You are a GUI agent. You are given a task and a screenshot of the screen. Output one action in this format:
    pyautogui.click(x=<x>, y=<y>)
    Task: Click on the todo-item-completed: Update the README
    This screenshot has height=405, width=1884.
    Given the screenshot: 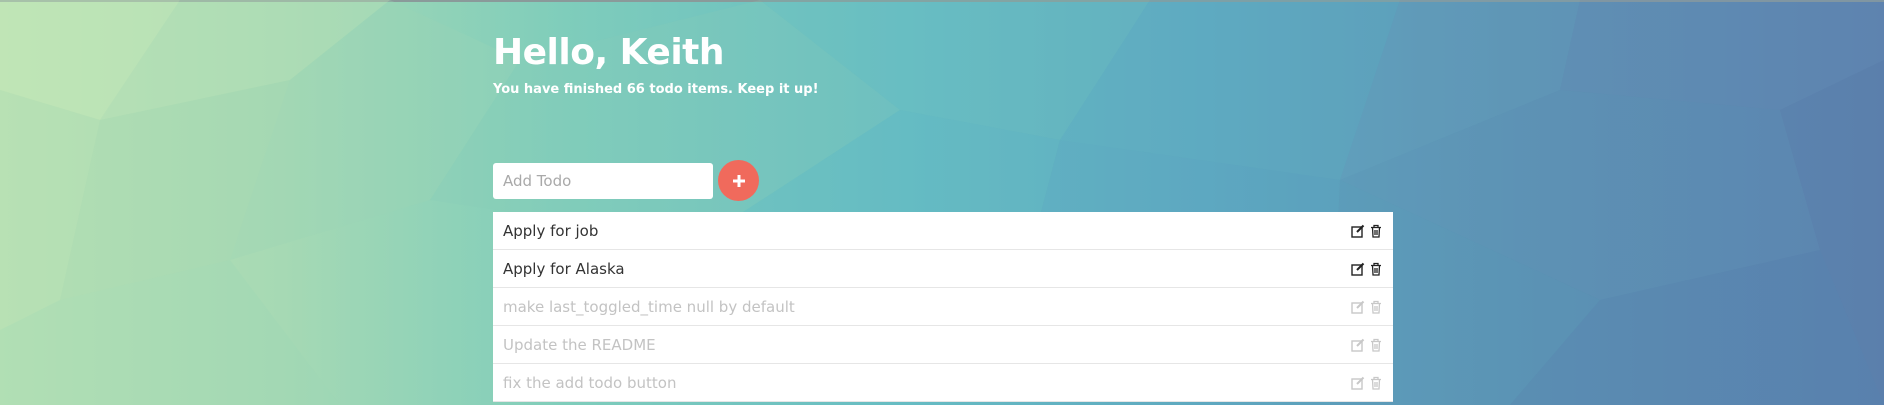 What is the action you would take?
    pyautogui.click(x=943, y=345)
    